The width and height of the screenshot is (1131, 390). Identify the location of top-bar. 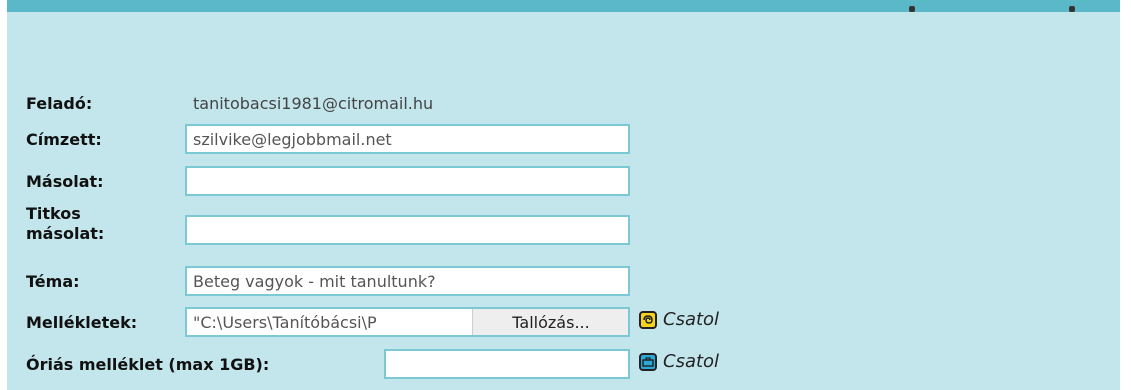
(563, 15).